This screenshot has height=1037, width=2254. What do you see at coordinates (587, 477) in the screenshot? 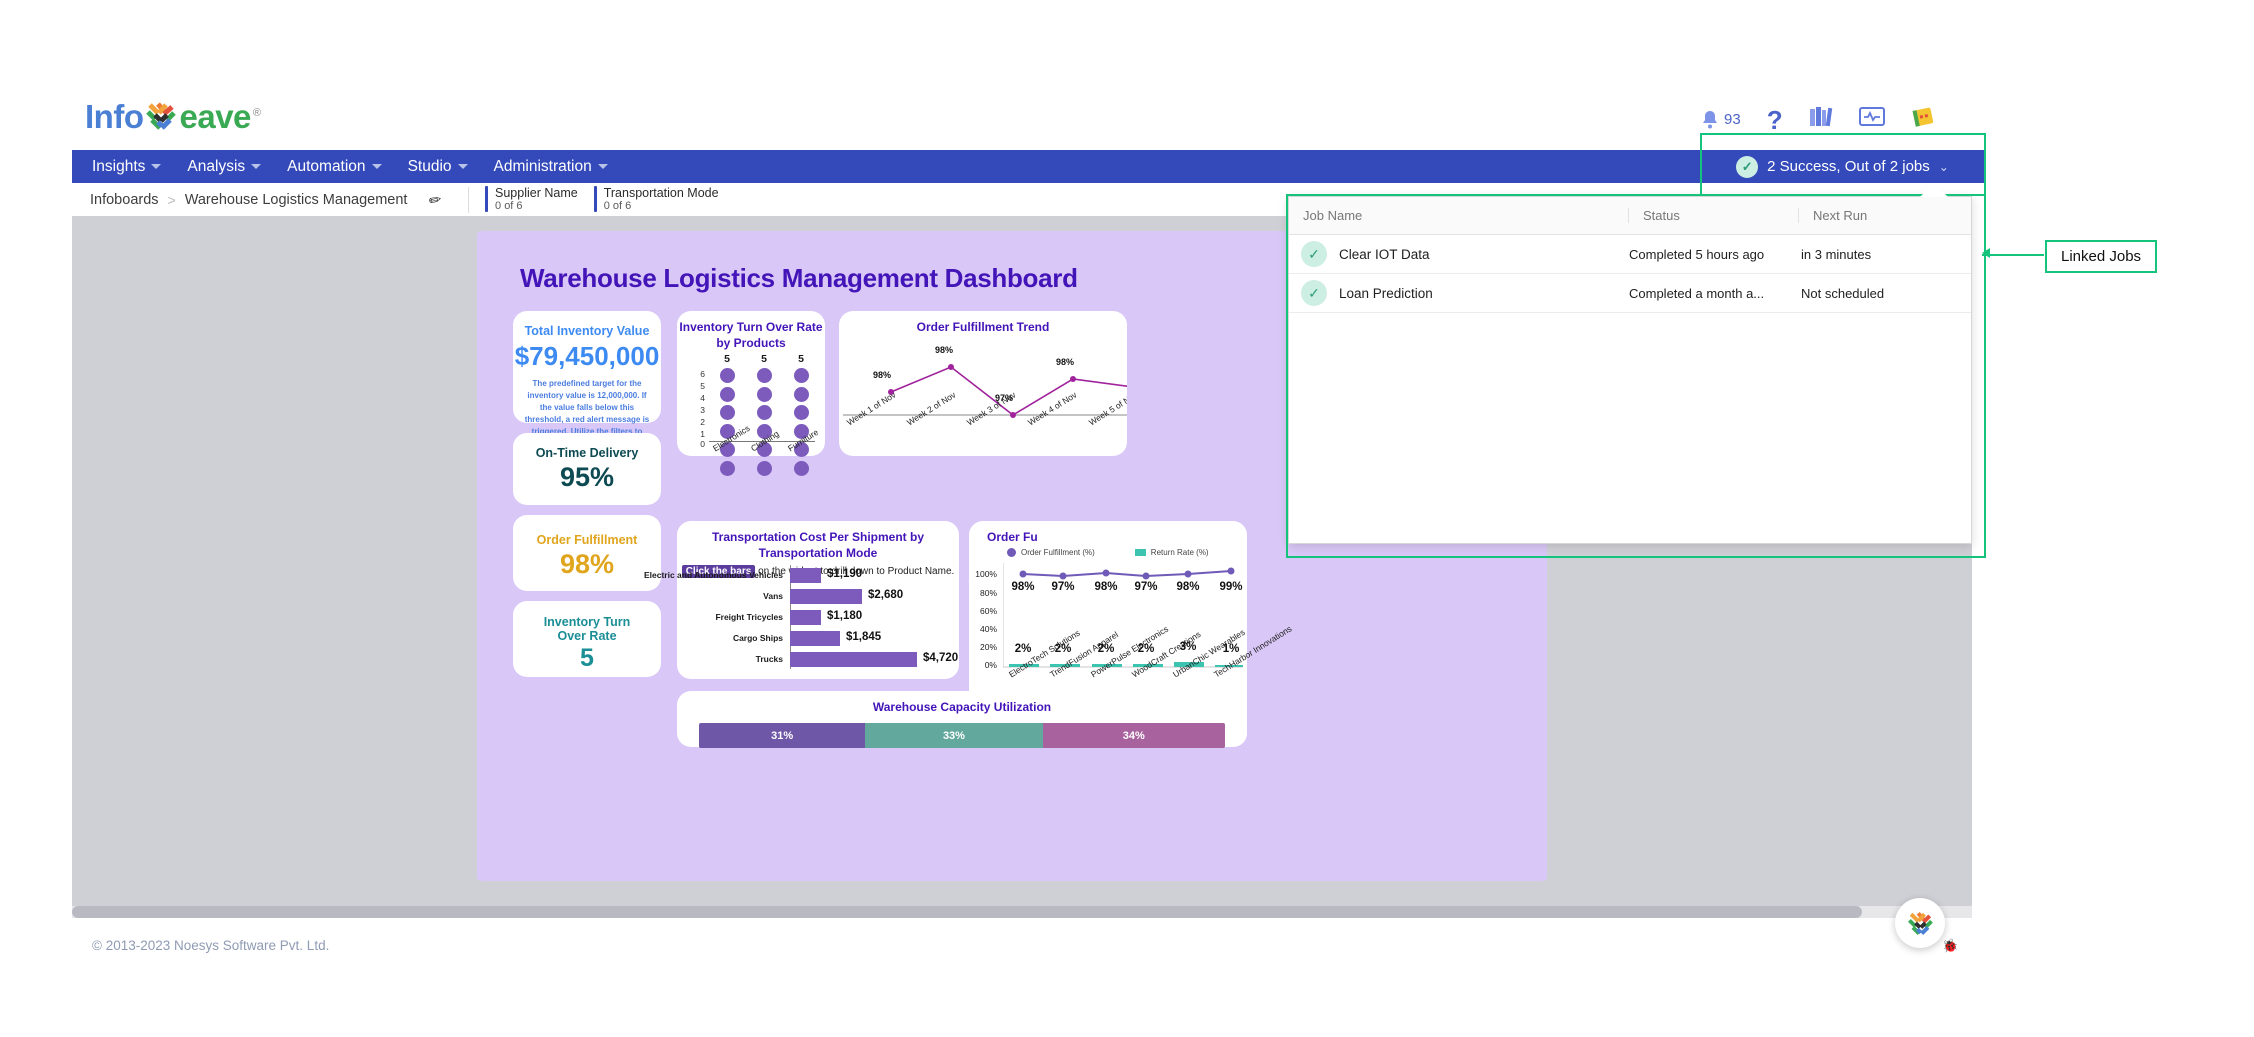
I see `kpi-value: 95%` at bounding box center [587, 477].